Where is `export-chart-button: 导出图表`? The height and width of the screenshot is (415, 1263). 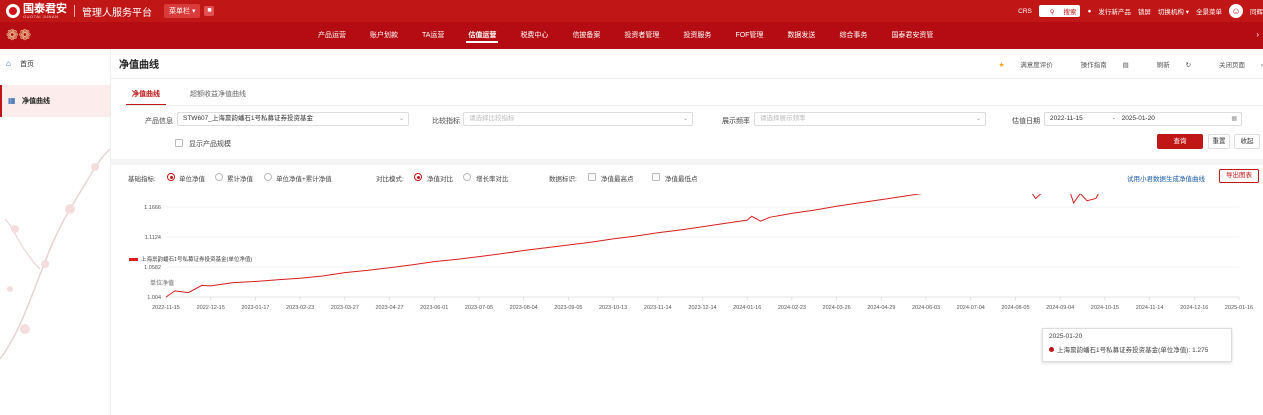
export-chart-button: 导出图表 is located at coordinates (1239, 176).